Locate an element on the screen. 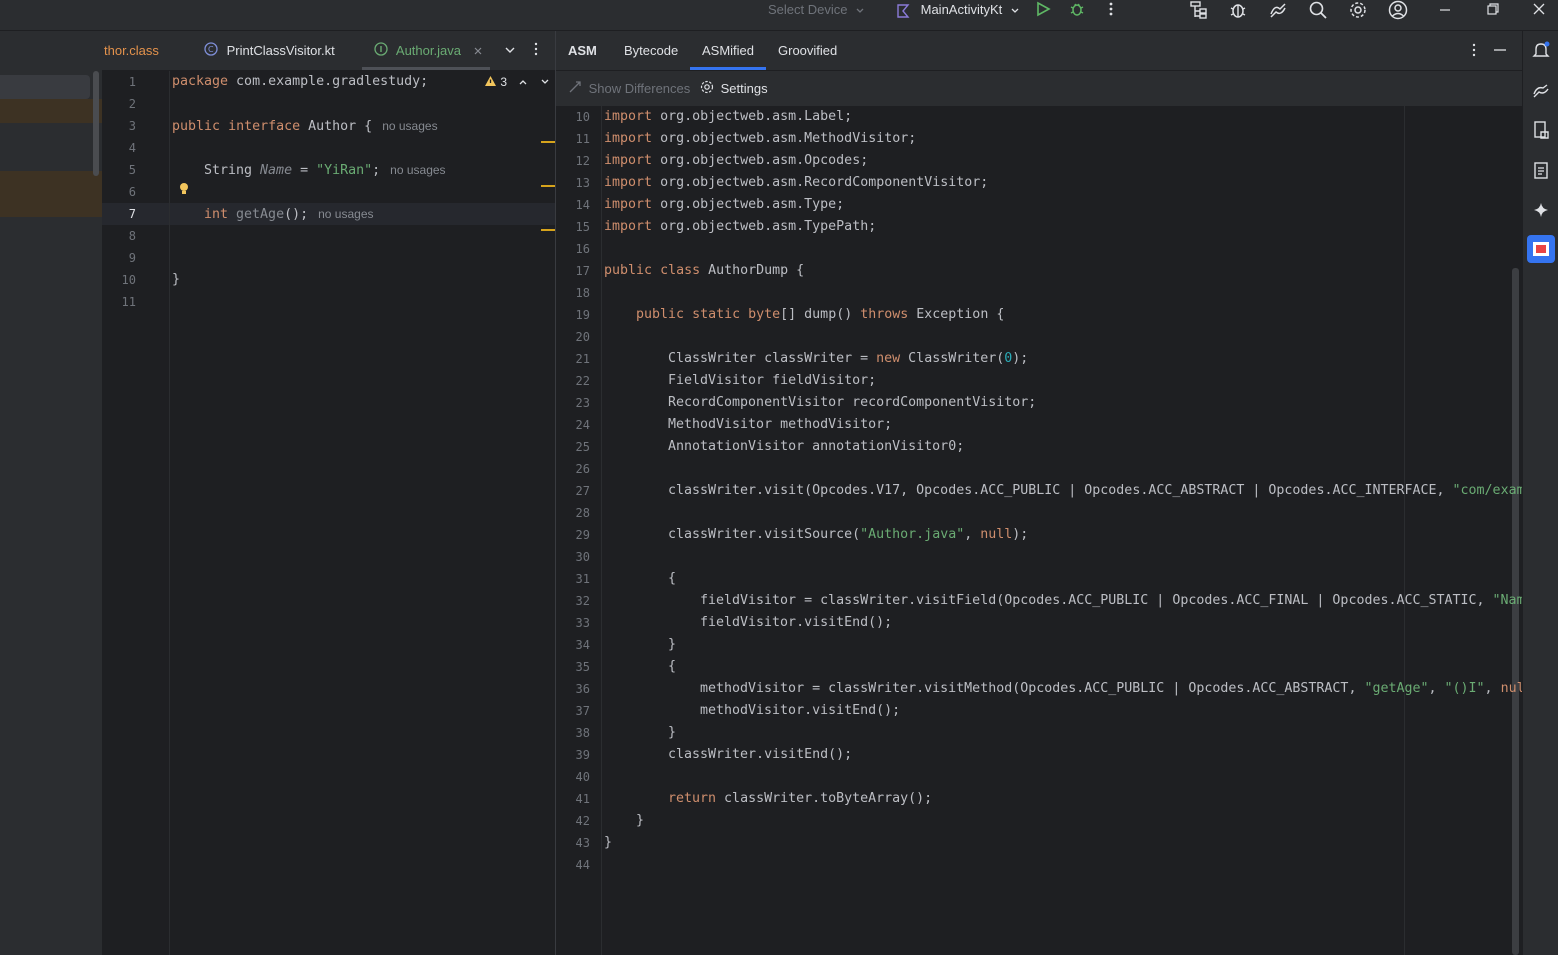 The height and width of the screenshot is (955, 1558). tab-label: thor.class is located at coordinates (131, 50).